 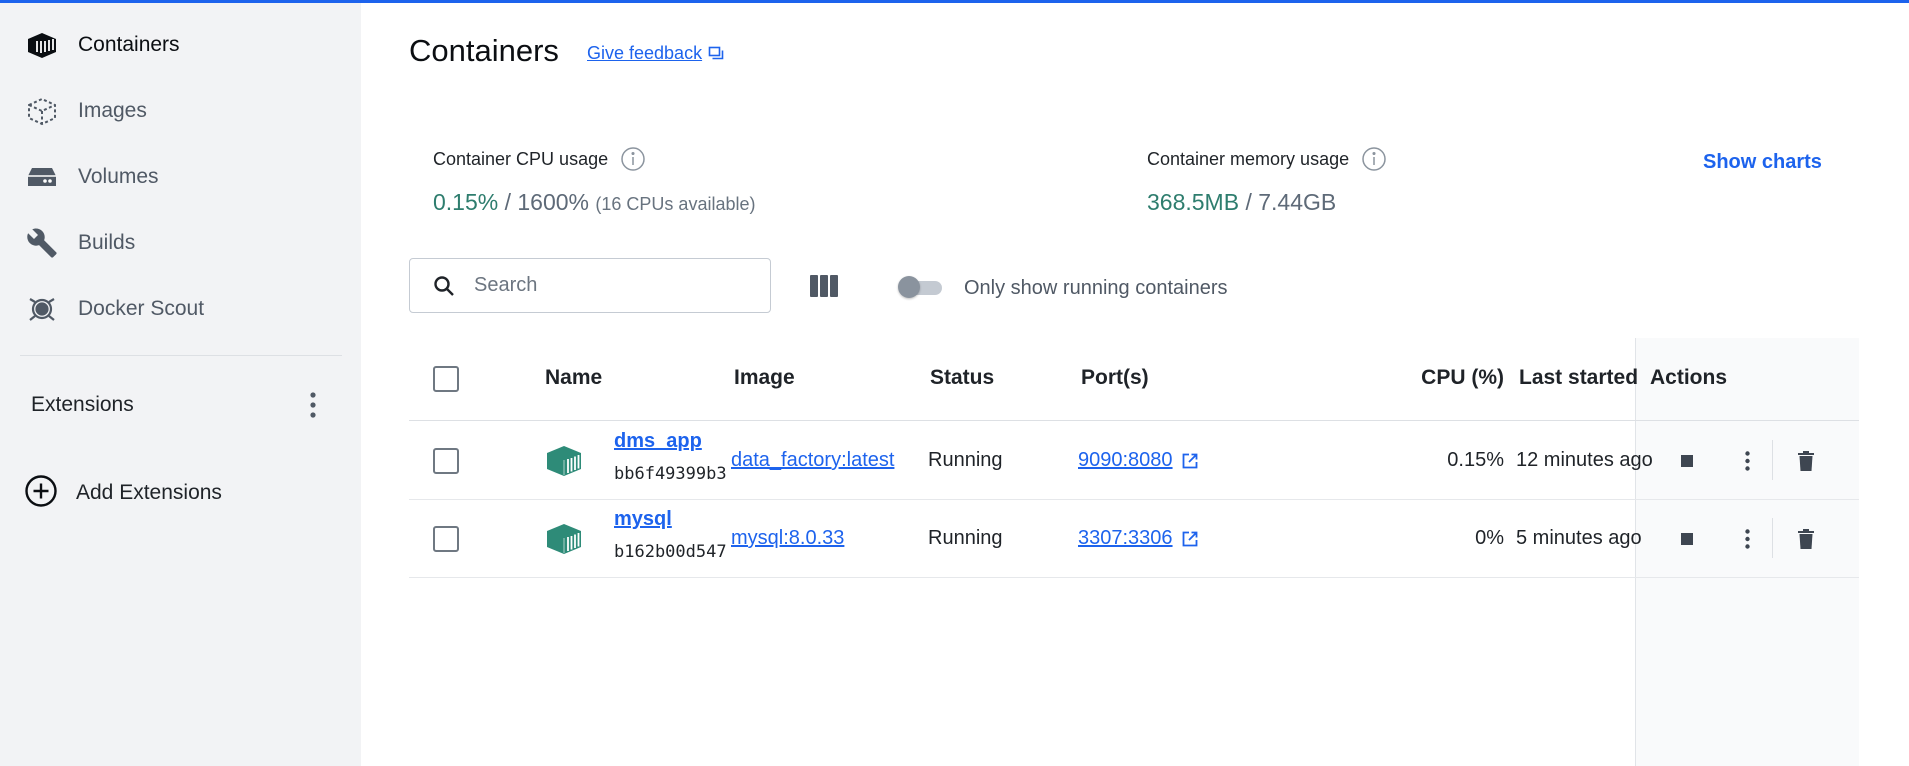 What do you see at coordinates (1578, 378) in the screenshot?
I see `header-last-started: Last started` at bounding box center [1578, 378].